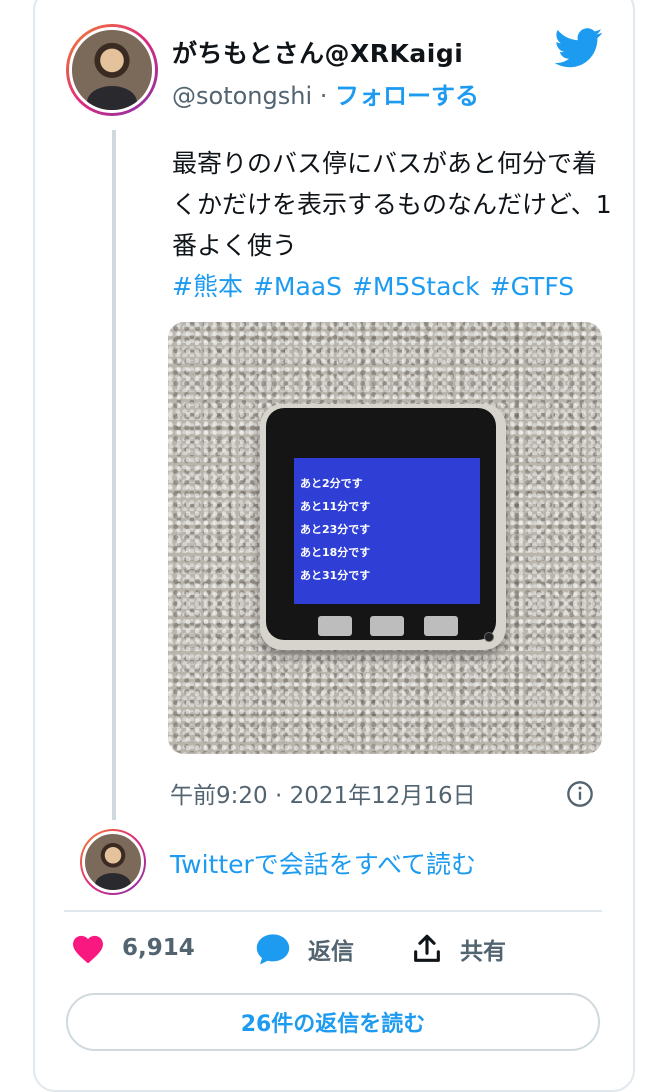  I want to click on author-avatar, so click(112, 70).